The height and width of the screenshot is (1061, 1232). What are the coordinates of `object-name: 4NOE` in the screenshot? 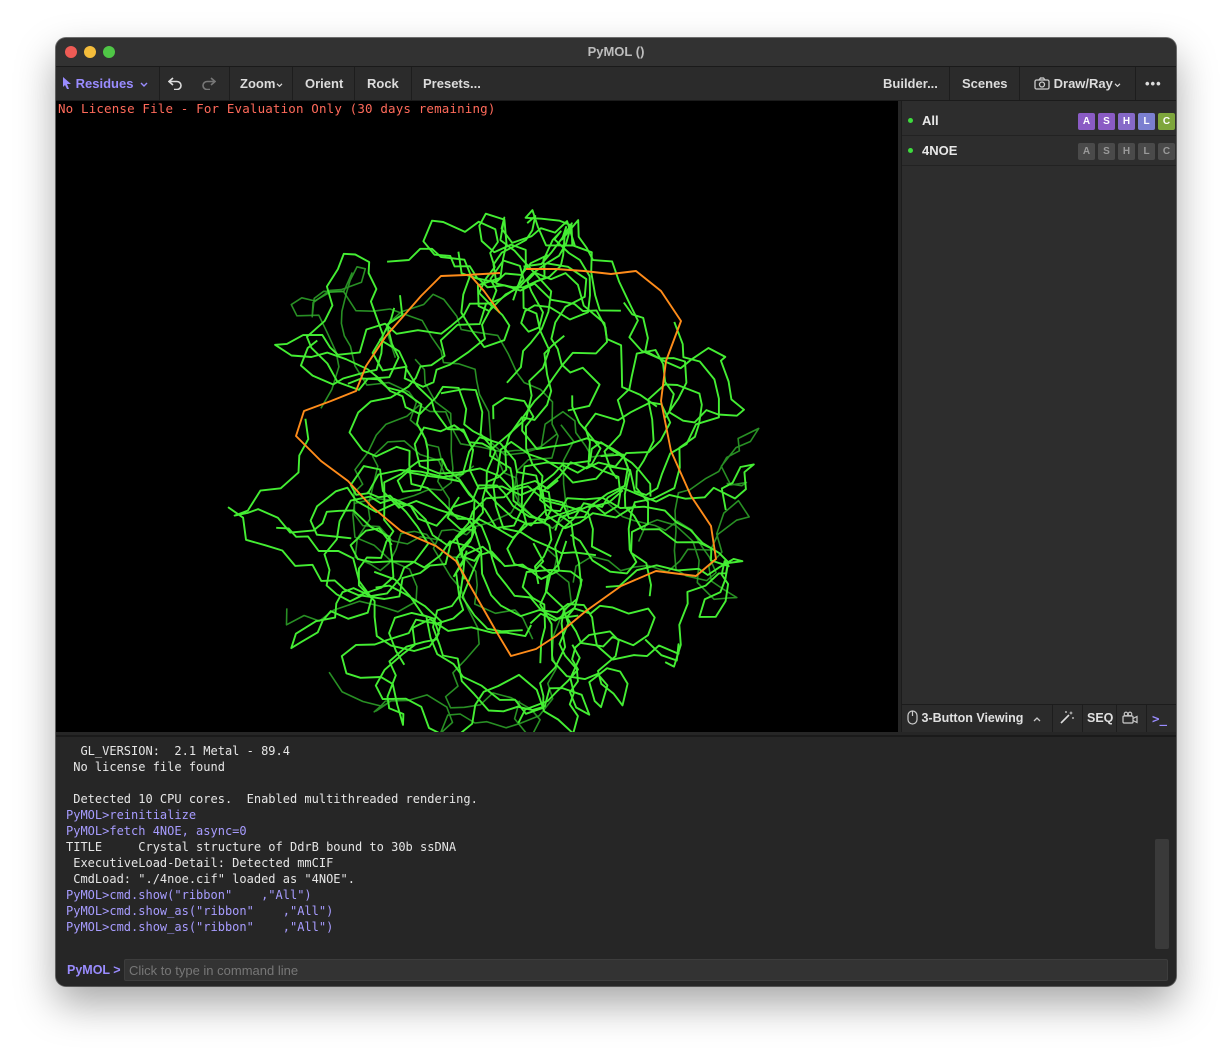 It's located at (939, 150).